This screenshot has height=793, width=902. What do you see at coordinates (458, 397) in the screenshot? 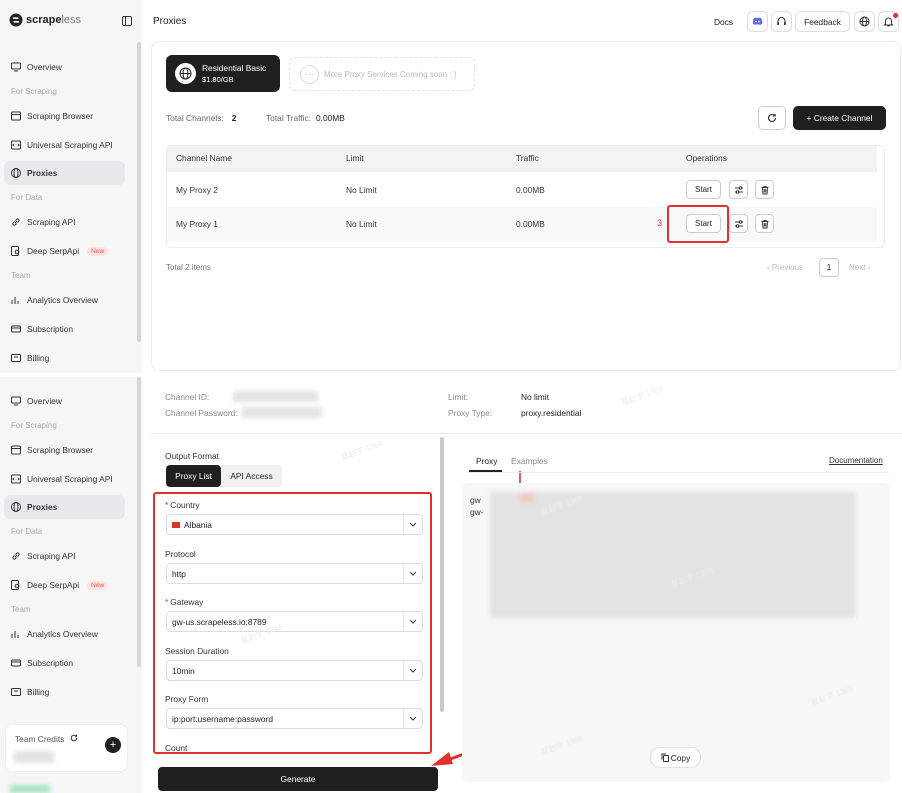
I see `limit-label: Limit:` at bounding box center [458, 397].